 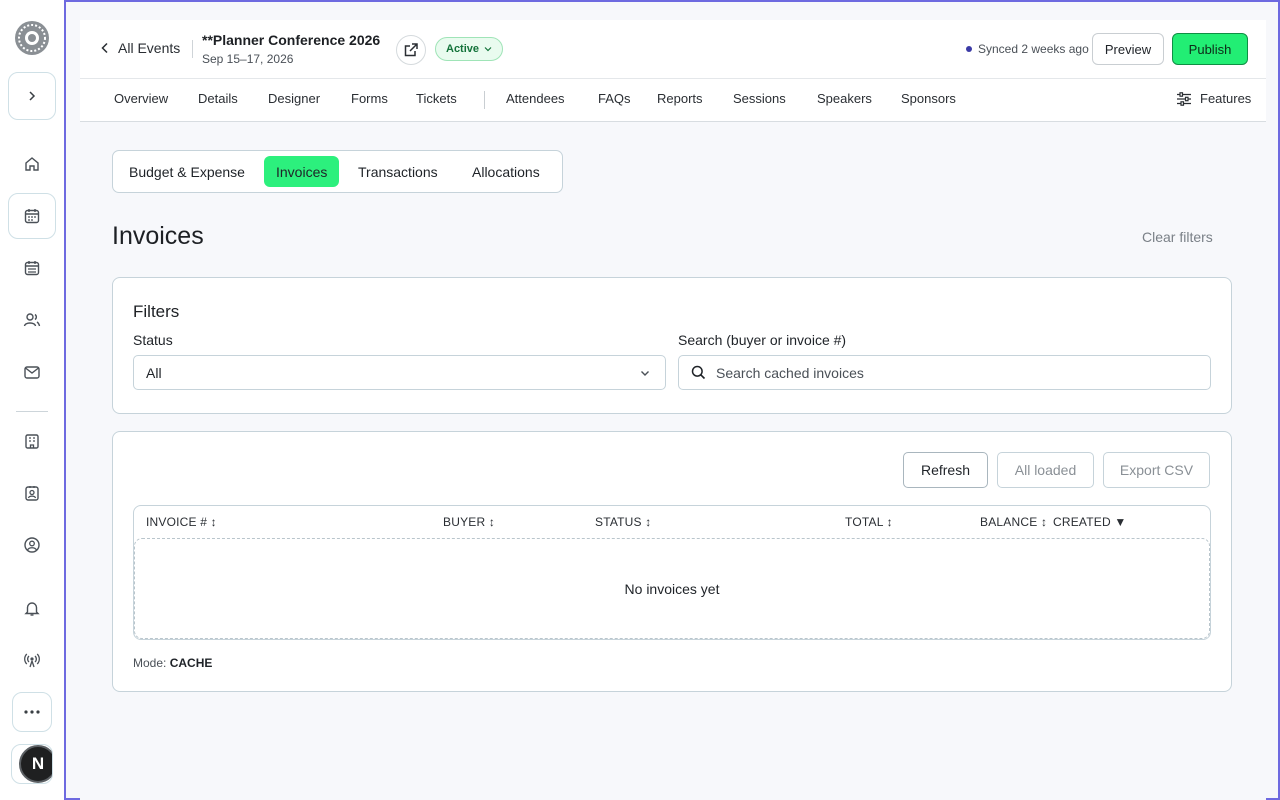 I want to click on bell-icon, so click(x=32, y=609).